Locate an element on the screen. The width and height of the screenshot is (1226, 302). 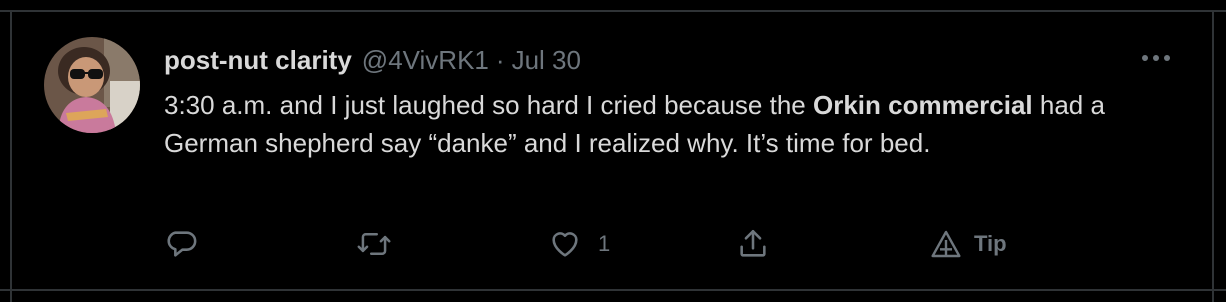
tweet-text-bold: Orkin commercial is located at coordinates (922, 105).